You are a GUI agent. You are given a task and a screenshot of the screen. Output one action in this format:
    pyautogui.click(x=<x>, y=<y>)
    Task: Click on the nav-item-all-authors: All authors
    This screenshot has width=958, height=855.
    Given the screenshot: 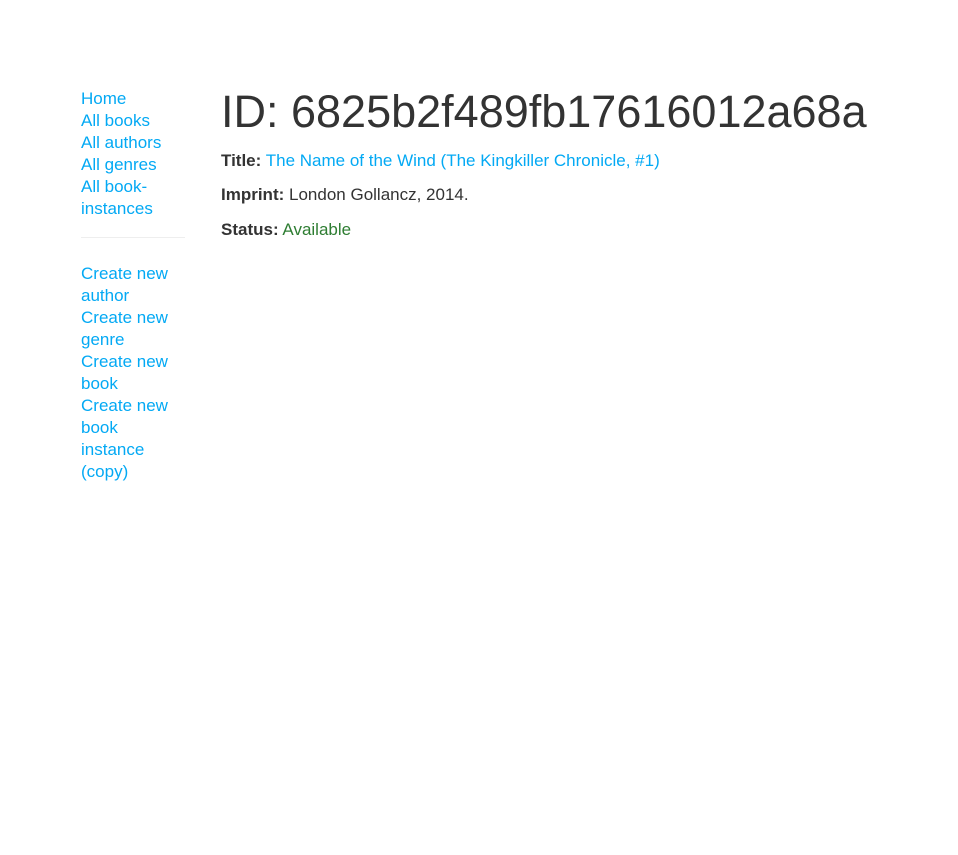 What is the action you would take?
    pyautogui.click(x=133, y=143)
    